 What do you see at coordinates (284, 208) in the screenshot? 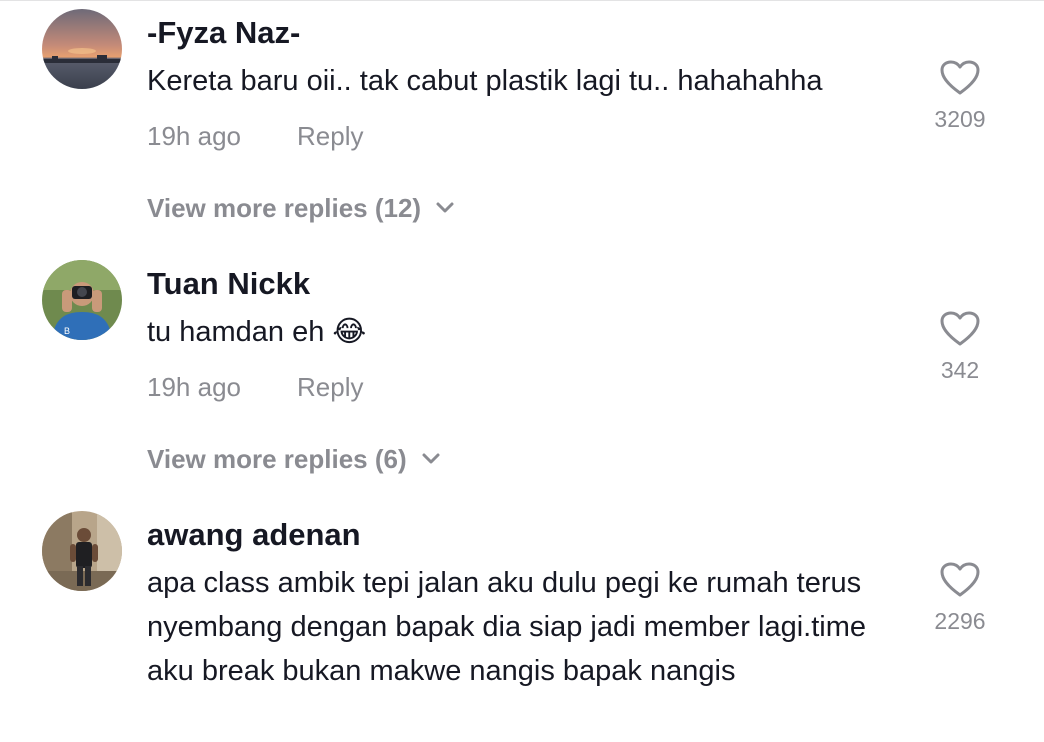
I see `view-more-replies-label: View more replies (12)` at bounding box center [284, 208].